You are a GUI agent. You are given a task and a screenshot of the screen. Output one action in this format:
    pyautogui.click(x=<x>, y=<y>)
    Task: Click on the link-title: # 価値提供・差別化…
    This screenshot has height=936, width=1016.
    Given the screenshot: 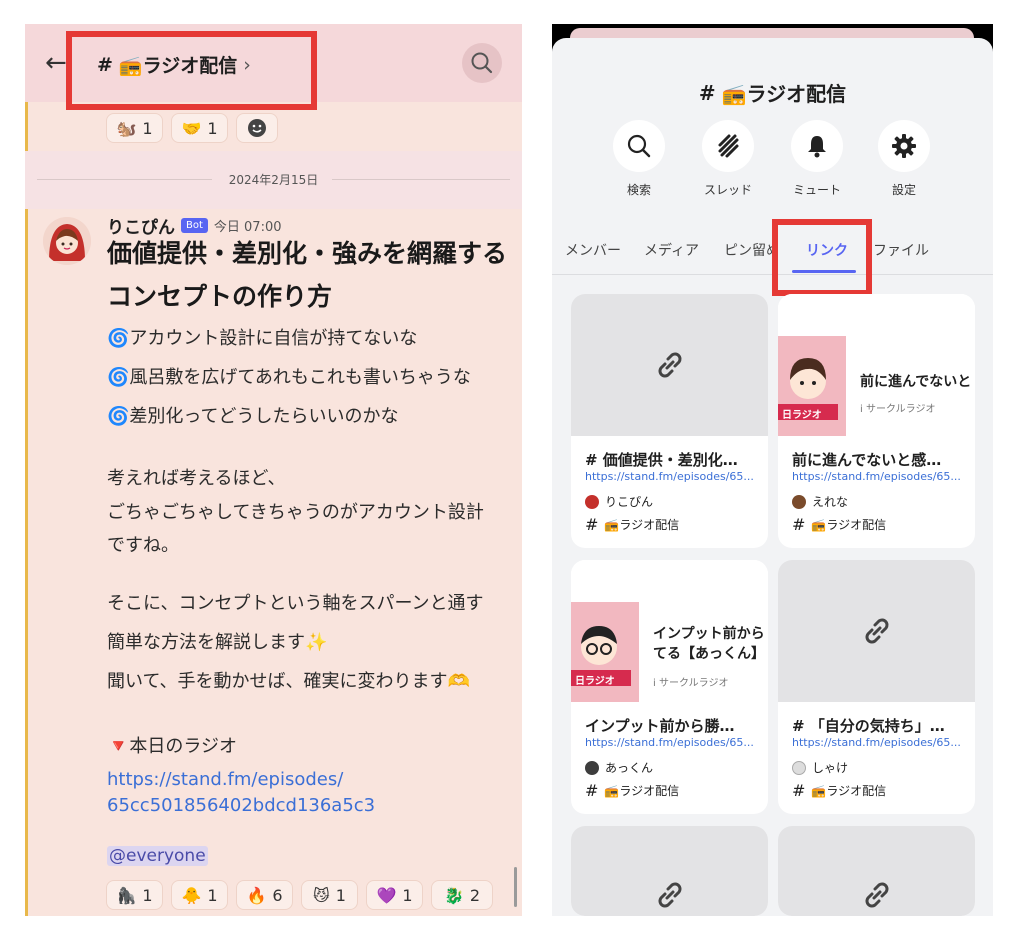 What is the action you would take?
    pyautogui.click(x=661, y=460)
    